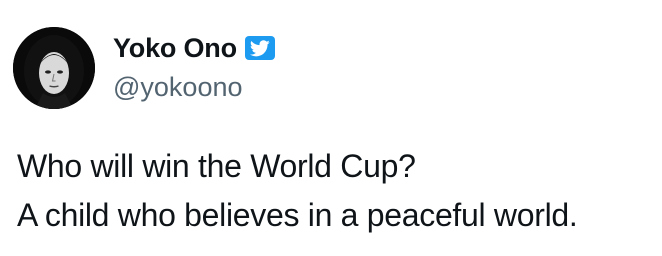 The image size is (662, 256). I want to click on twitter-bird-icon, so click(259, 47).